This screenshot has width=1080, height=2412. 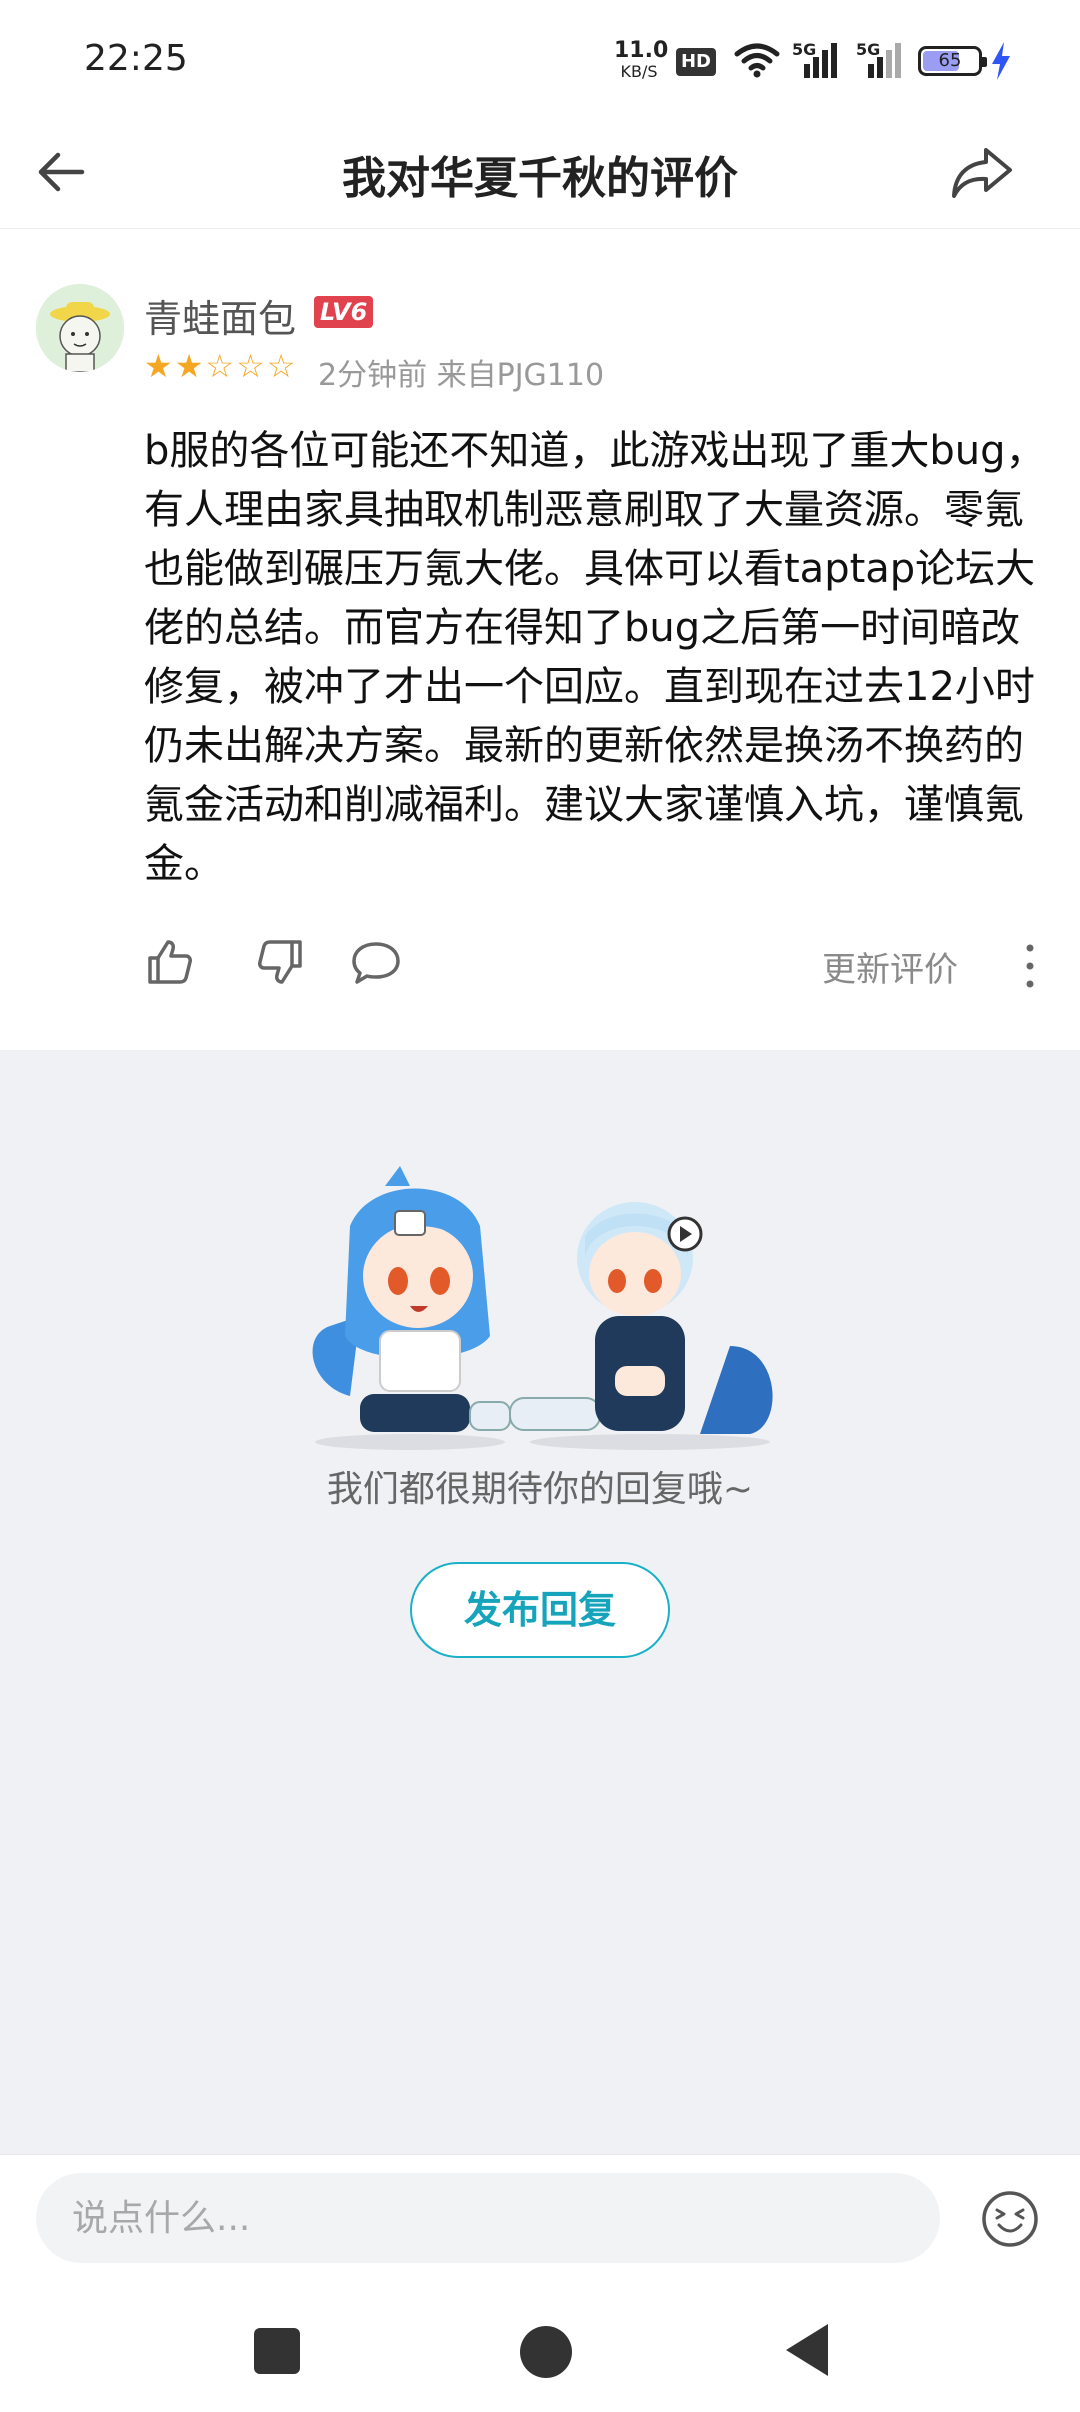 What do you see at coordinates (376, 962) in the screenshot?
I see `comment-icon` at bounding box center [376, 962].